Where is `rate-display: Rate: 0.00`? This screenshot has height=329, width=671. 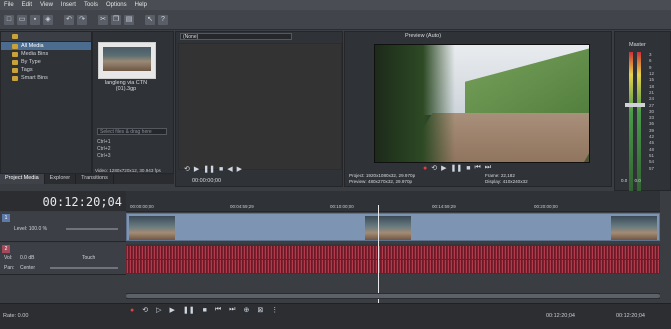
rate-display: Rate: 0.00 is located at coordinates (16, 316).